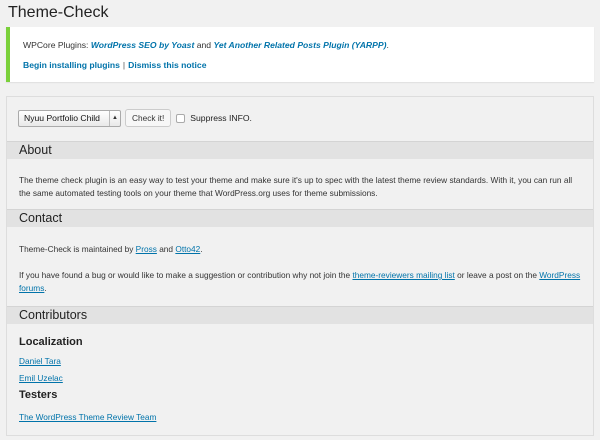 Image resolution: width=600 pixels, height=440 pixels. I want to click on maintainer-link-pross: Pross, so click(146, 249).